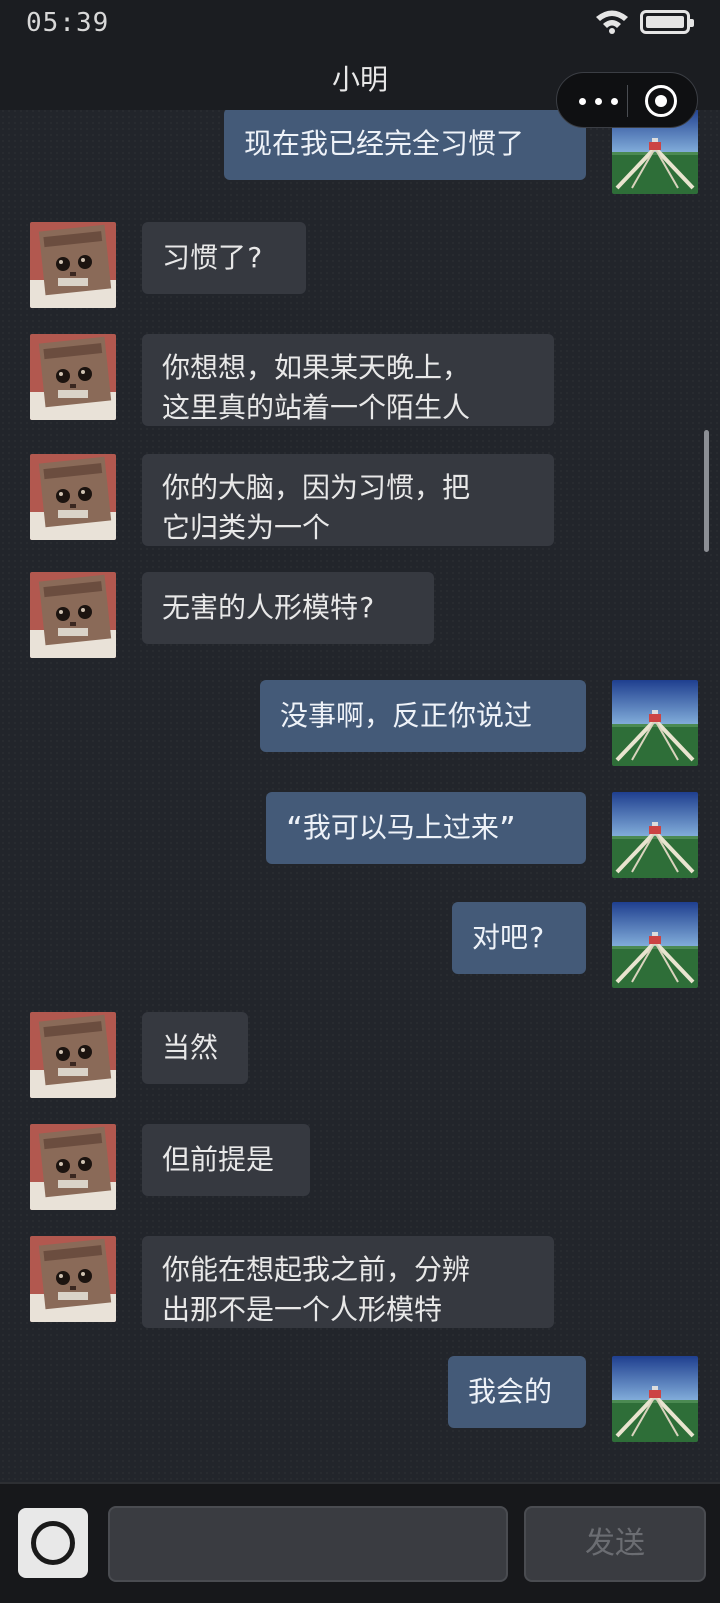 This screenshot has height=1603, width=720. I want to click on message-row: 你的大脑，因为习惯，把 它归类为一个, so click(360, 500).